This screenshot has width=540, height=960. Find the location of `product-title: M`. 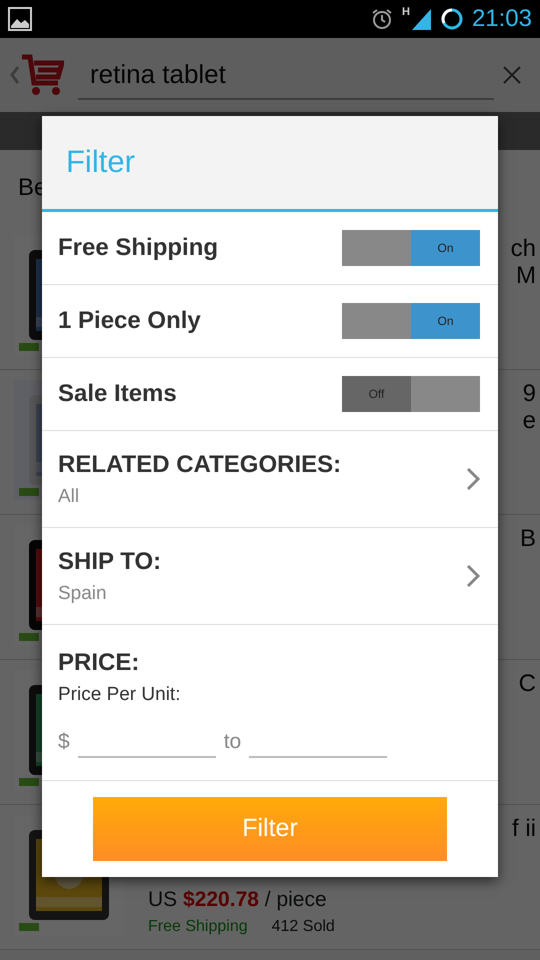

product-title: M is located at coordinates (526, 275).